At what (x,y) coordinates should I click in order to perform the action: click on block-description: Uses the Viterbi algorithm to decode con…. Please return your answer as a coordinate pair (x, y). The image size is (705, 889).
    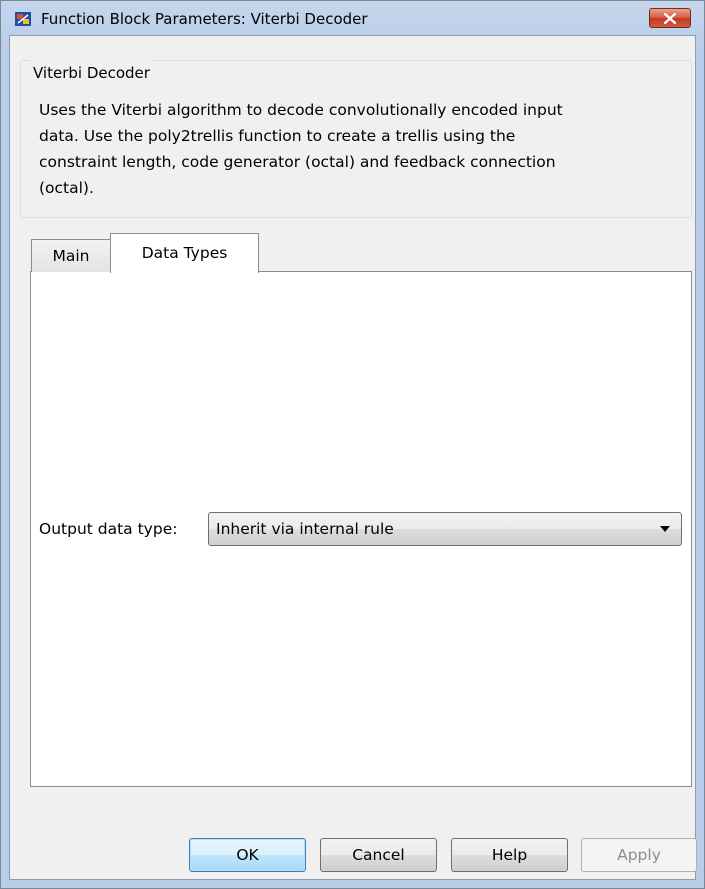
    Looking at the image, I should click on (361, 149).